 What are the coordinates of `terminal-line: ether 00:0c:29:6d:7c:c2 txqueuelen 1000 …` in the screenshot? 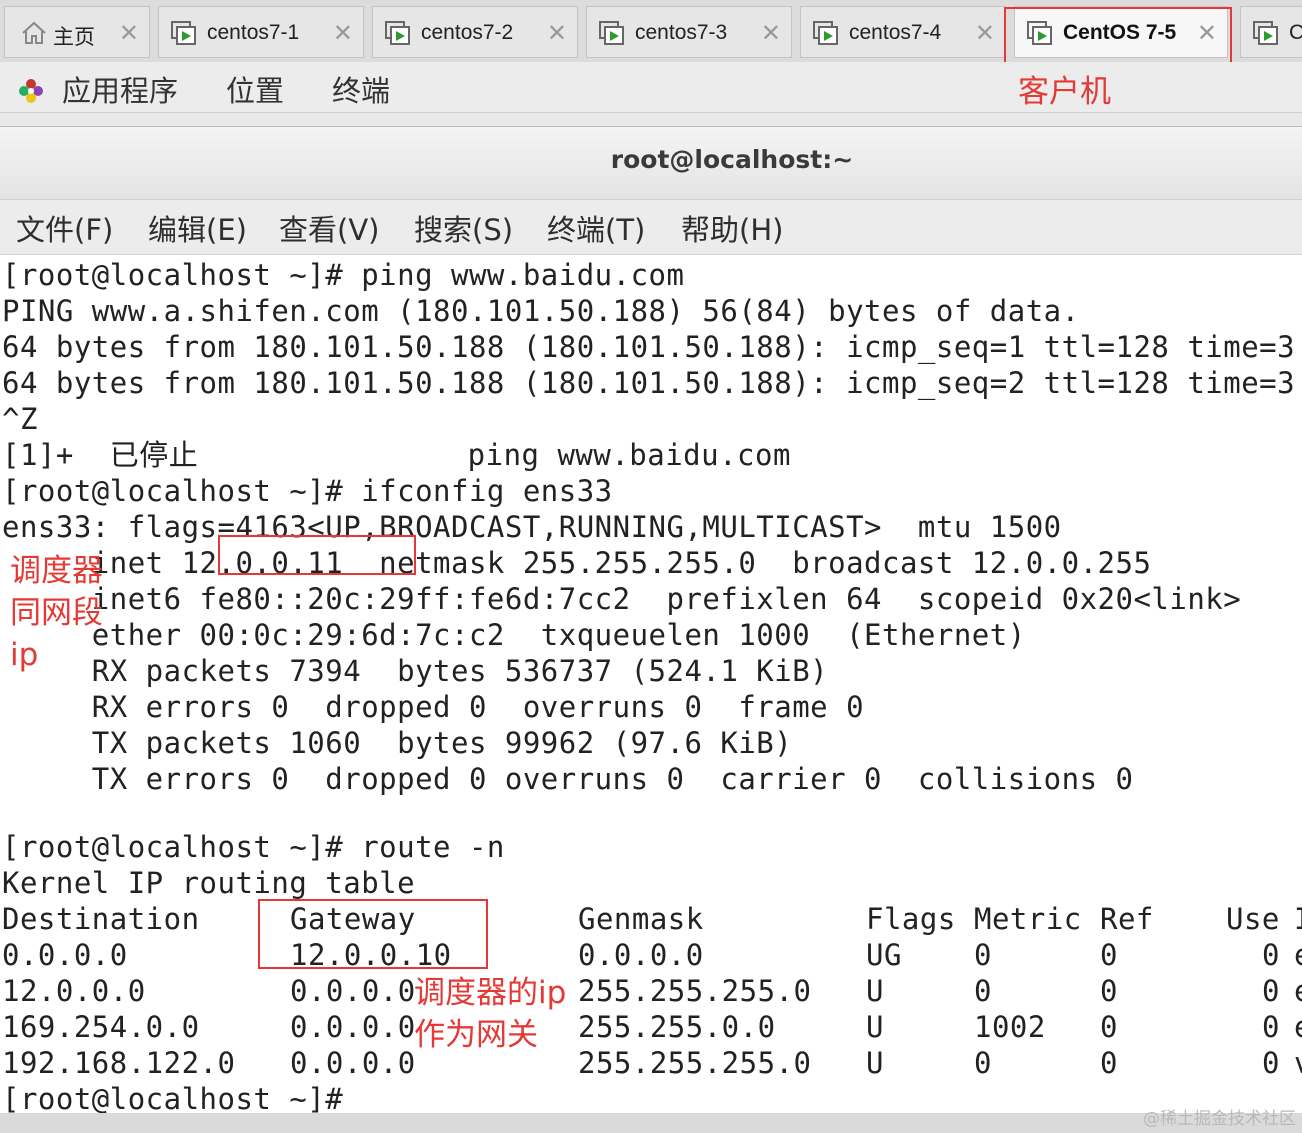 It's located at (514, 635).